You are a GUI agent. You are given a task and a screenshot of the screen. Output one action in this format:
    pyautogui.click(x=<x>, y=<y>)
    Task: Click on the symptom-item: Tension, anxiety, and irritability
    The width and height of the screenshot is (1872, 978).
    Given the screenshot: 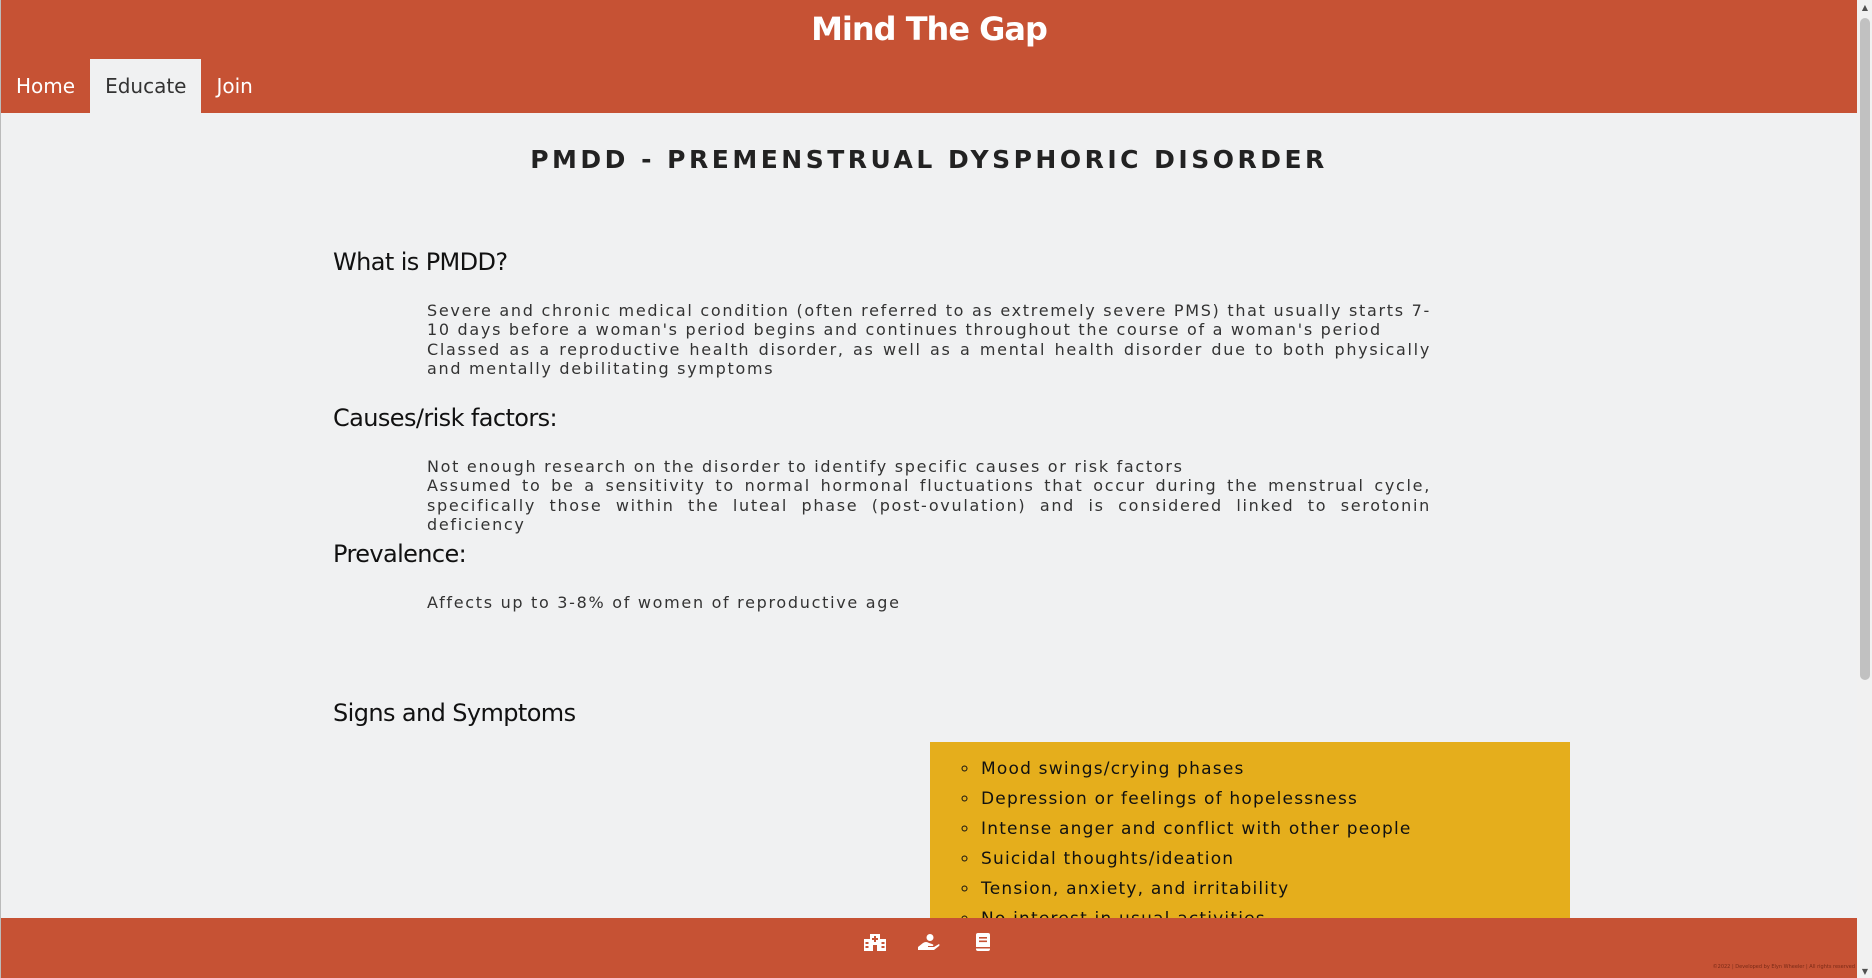 What is the action you would take?
    pyautogui.click(x=1274, y=889)
    